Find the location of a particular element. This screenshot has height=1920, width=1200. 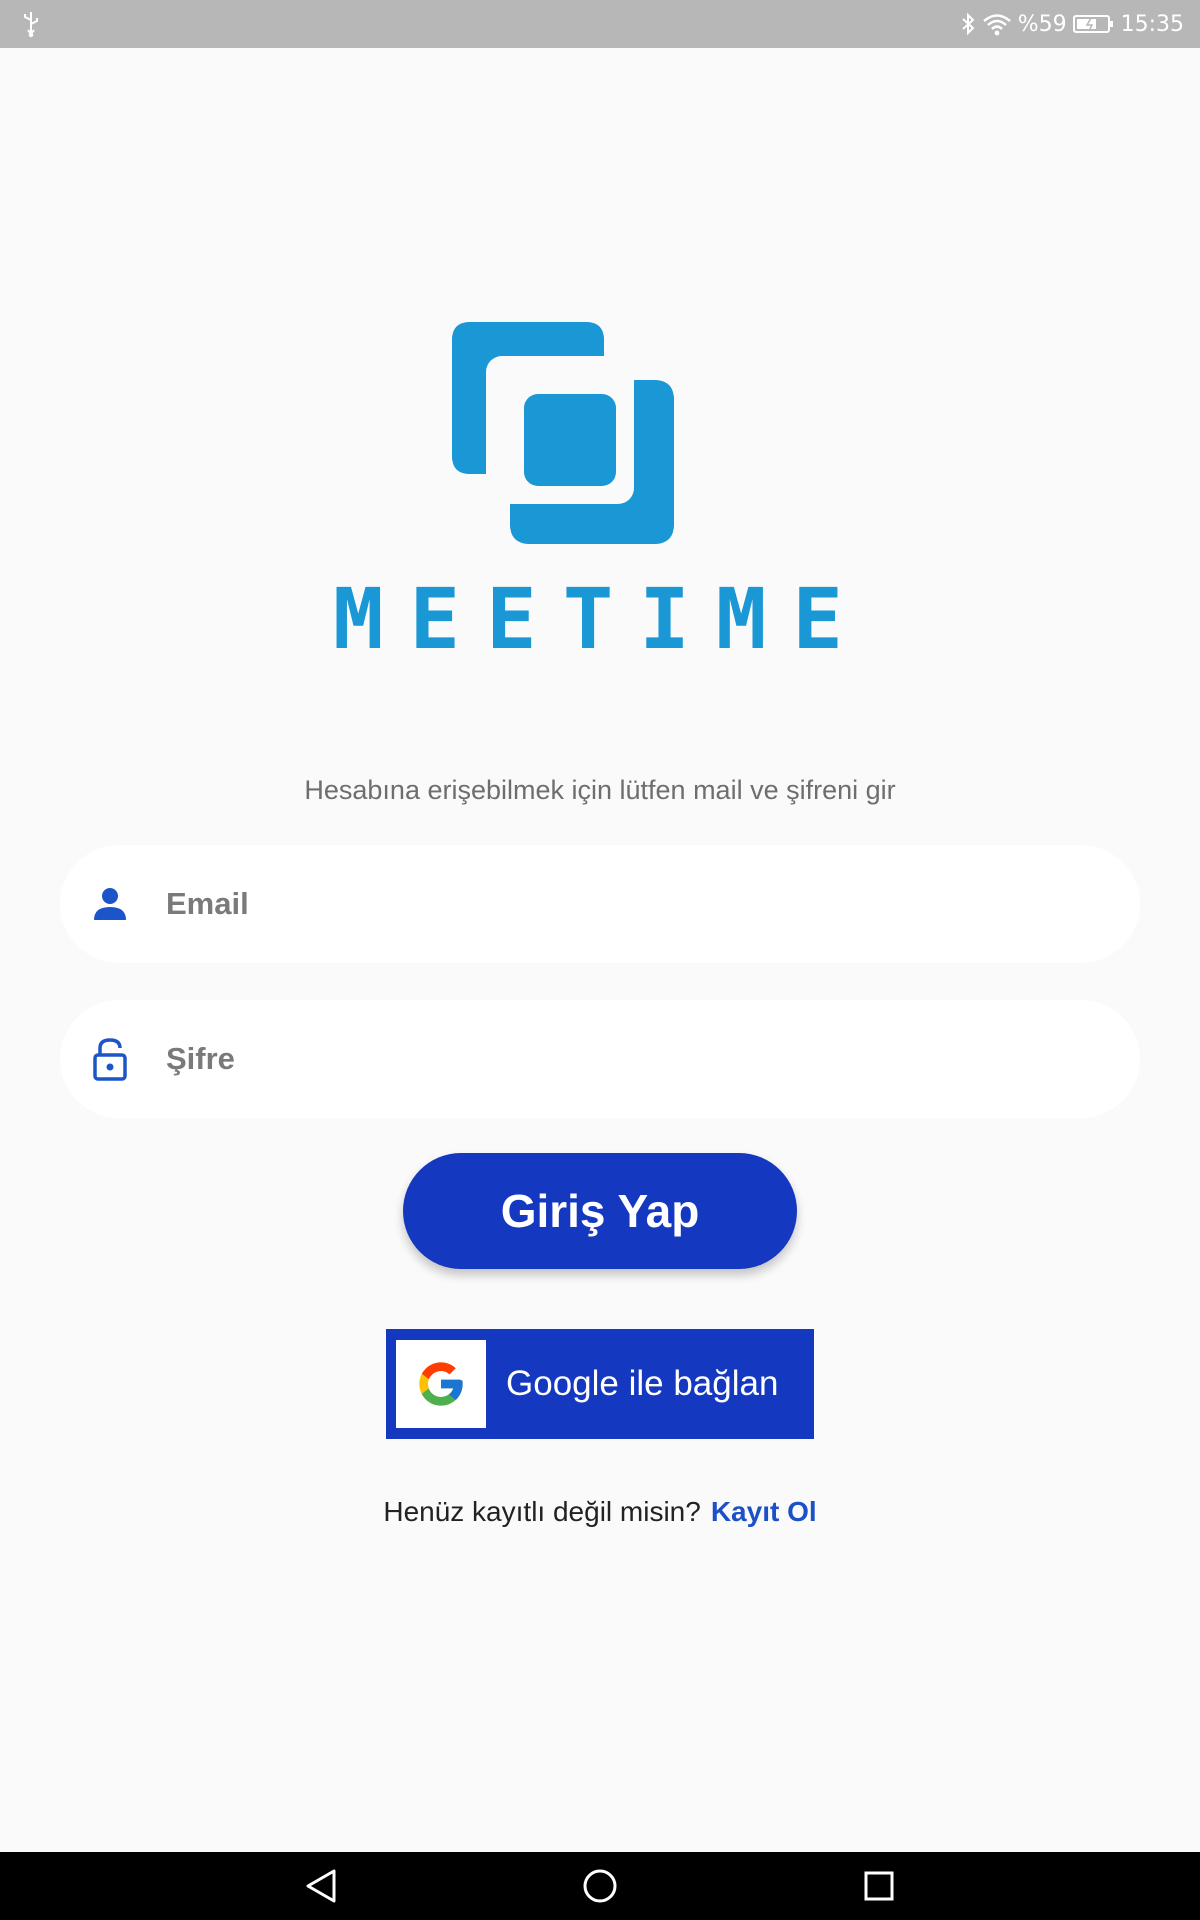

status-indicators: %59 15:35 is located at coordinates (1072, 24).